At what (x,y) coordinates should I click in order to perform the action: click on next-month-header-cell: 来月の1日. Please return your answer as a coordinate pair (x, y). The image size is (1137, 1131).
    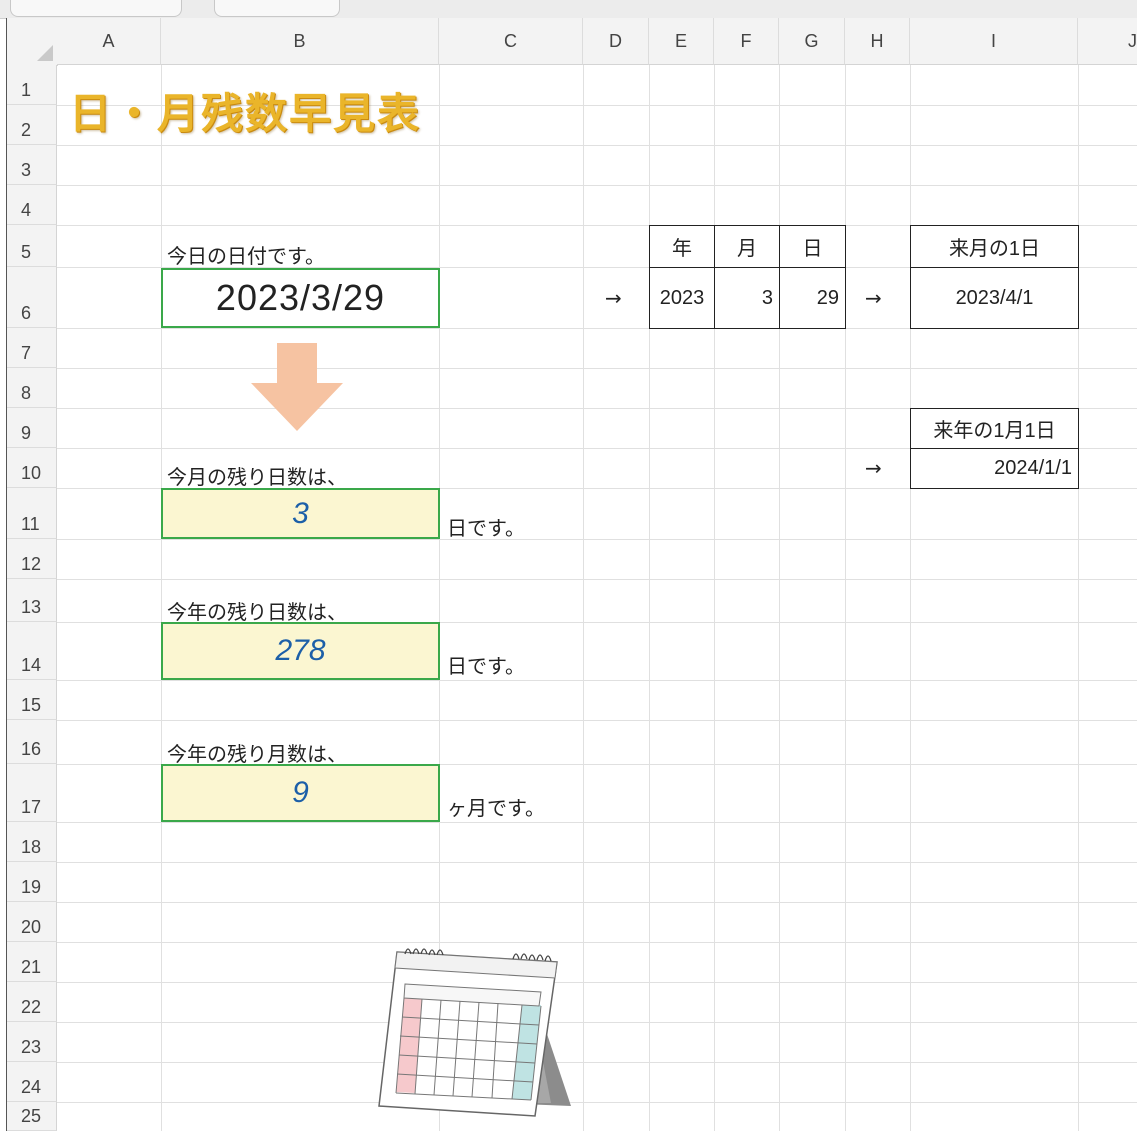
    Looking at the image, I should click on (994, 246).